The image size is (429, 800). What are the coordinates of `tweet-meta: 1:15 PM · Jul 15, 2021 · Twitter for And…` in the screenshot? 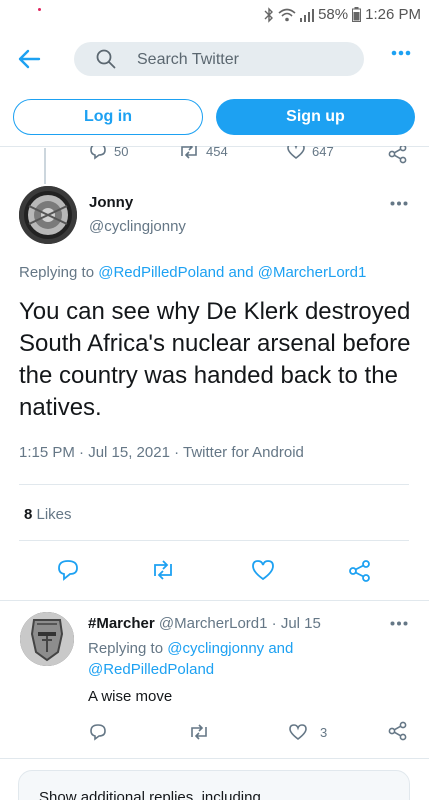 It's located at (161, 452).